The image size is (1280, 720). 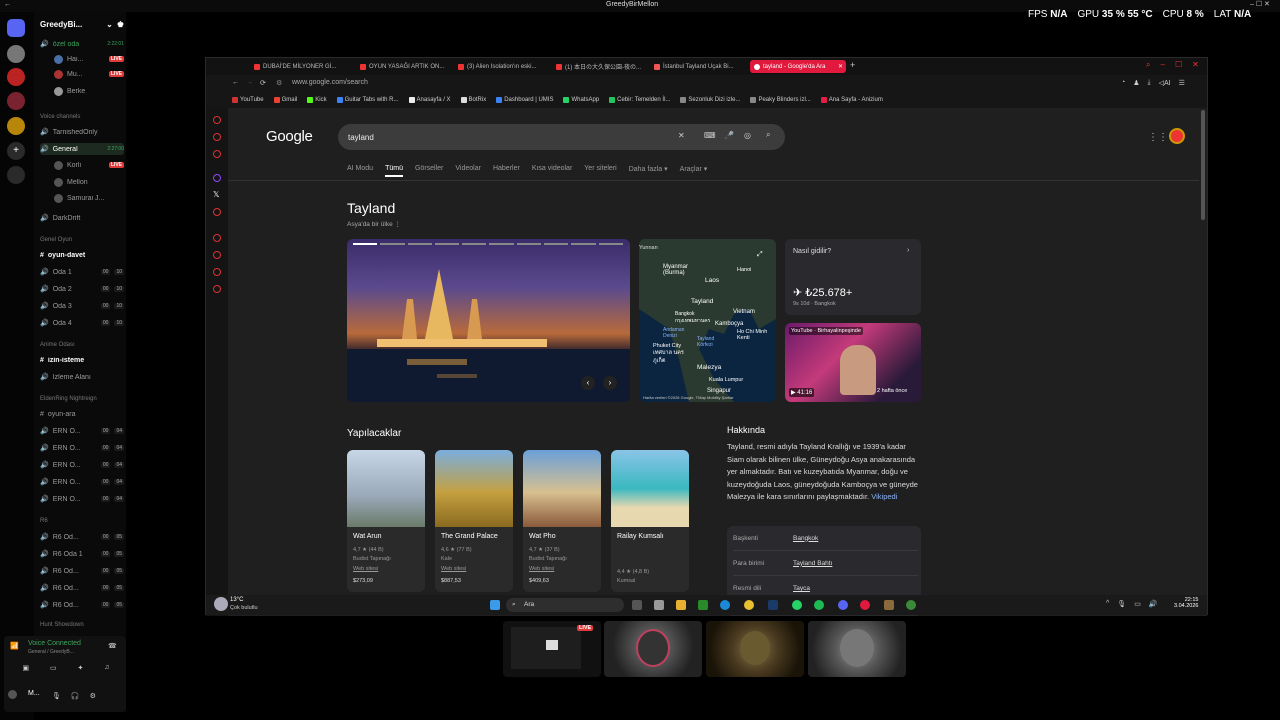 What do you see at coordinates (710, 135) in the screenshot?
I see `keyboard-icon: ⌨` at bounding box center [710, 135].